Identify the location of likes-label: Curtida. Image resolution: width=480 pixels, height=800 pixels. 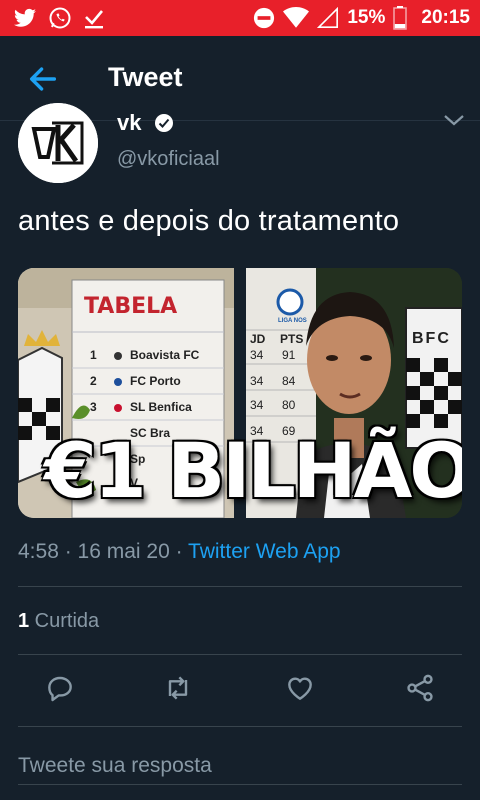
(64, 621).